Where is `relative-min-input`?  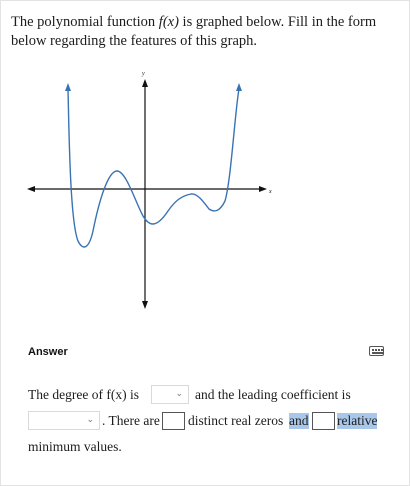 relative-min-input is located at coordinates (323, 421).